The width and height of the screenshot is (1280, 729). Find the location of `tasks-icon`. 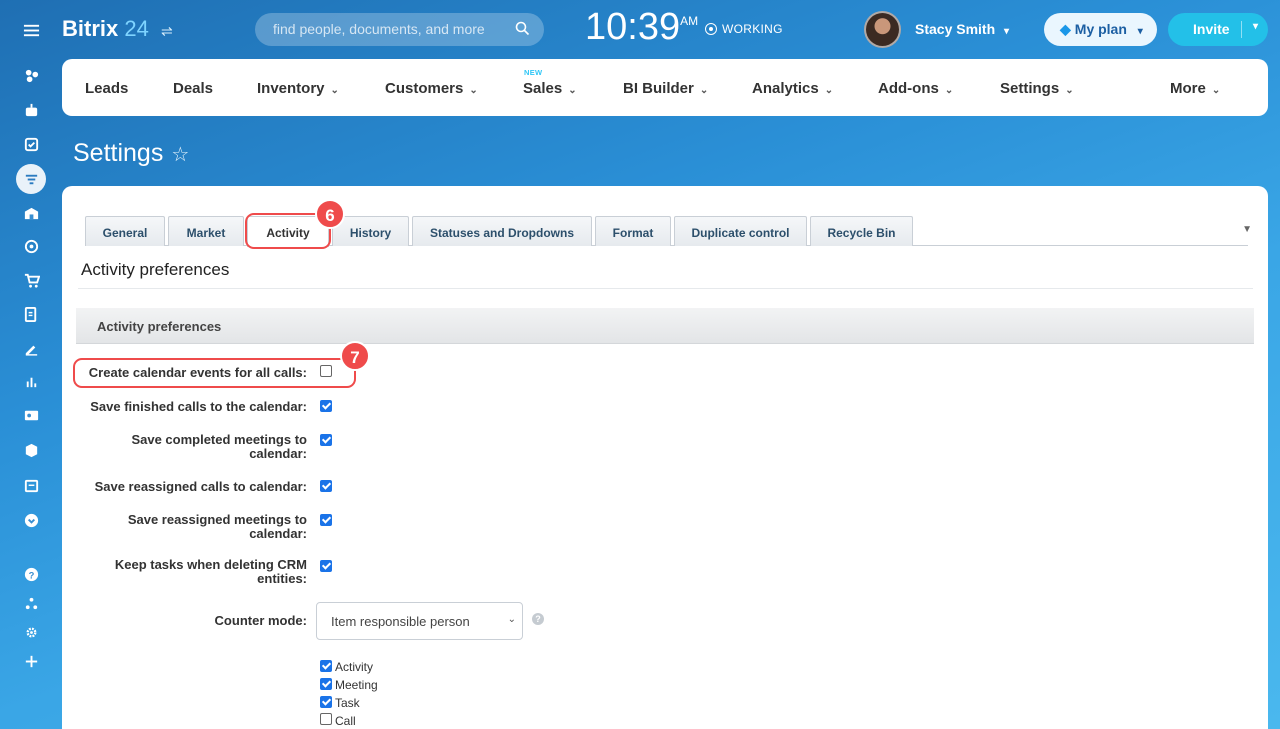

tasks-icon is located at coordinates (31, 144).